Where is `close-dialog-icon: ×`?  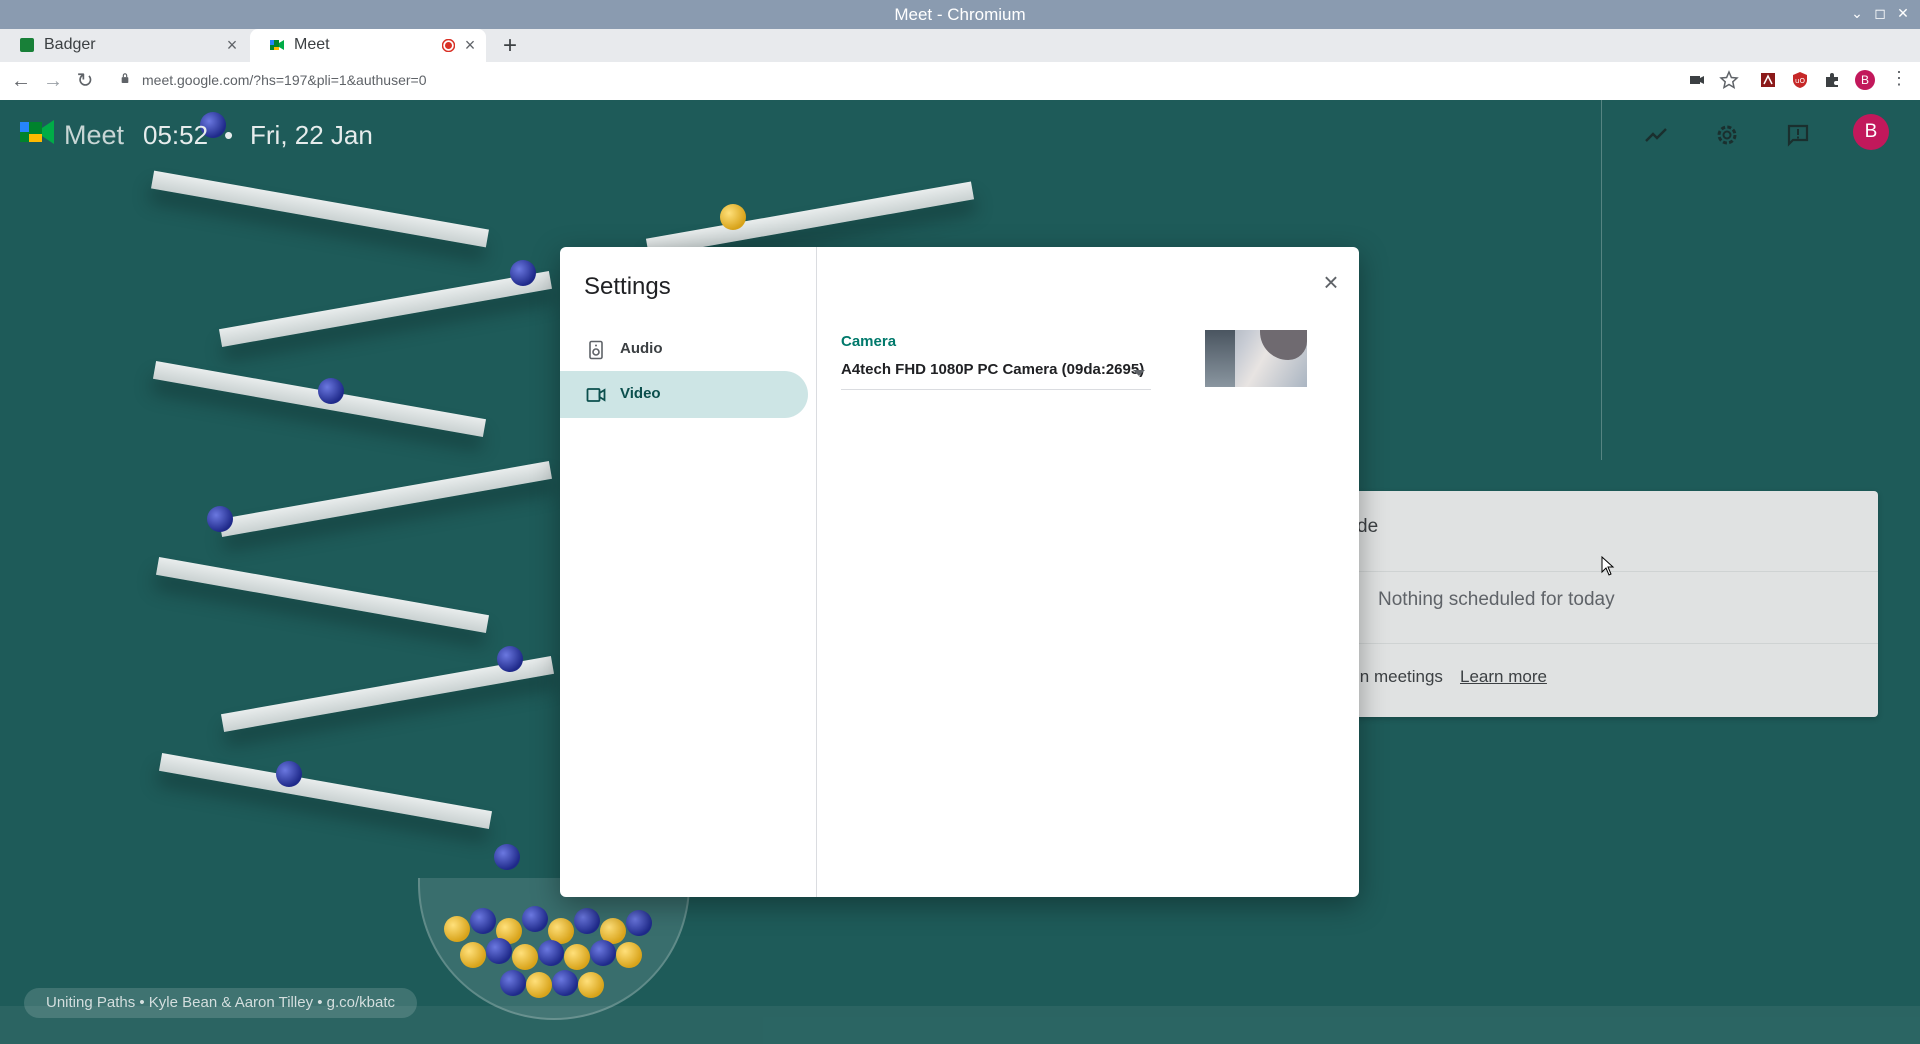 close-dialog-icon: × is located at coordinates (1331, 282).